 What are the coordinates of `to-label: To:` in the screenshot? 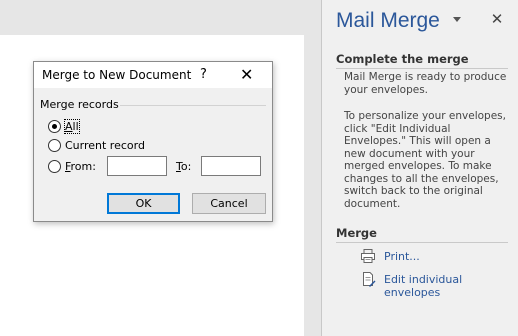 It's located at (183, 166).